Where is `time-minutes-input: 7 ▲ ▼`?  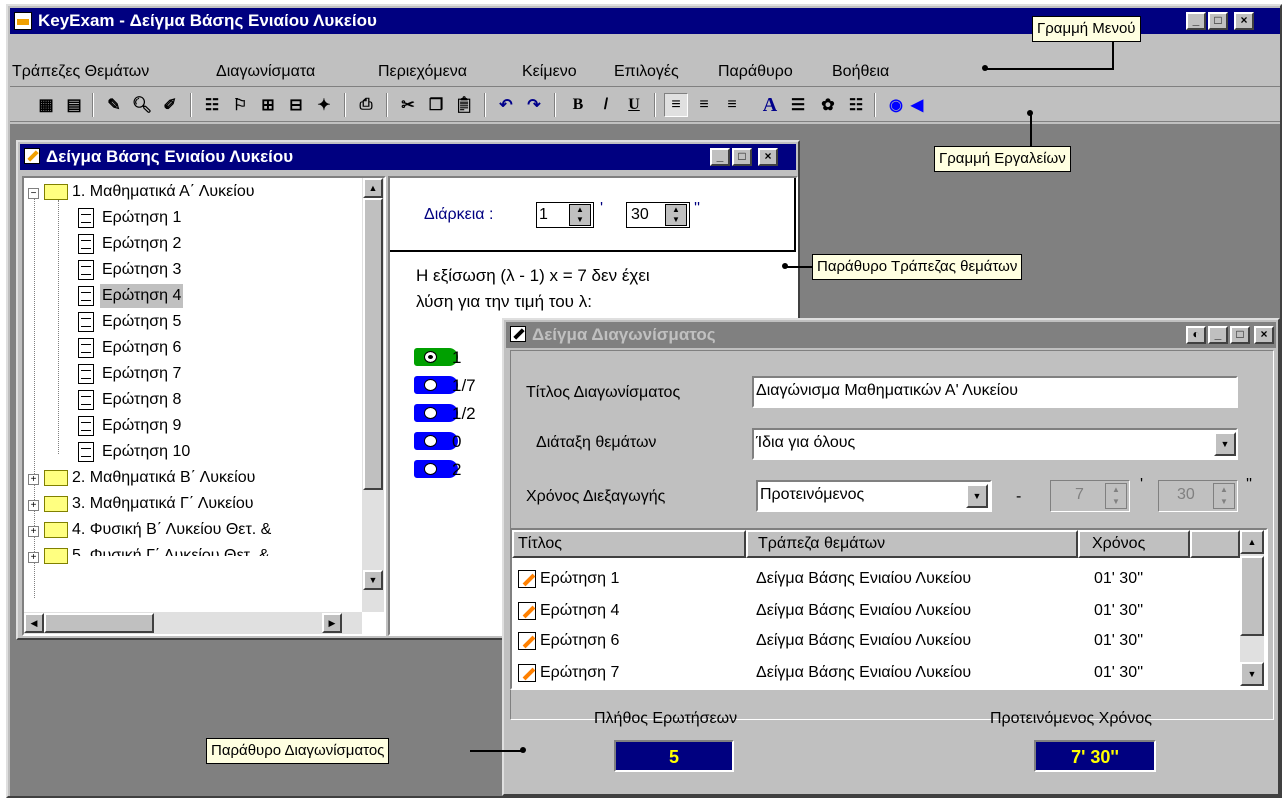
time-minutes-input: 7 ▲ ▼ is located at coordinates (1090, 496).